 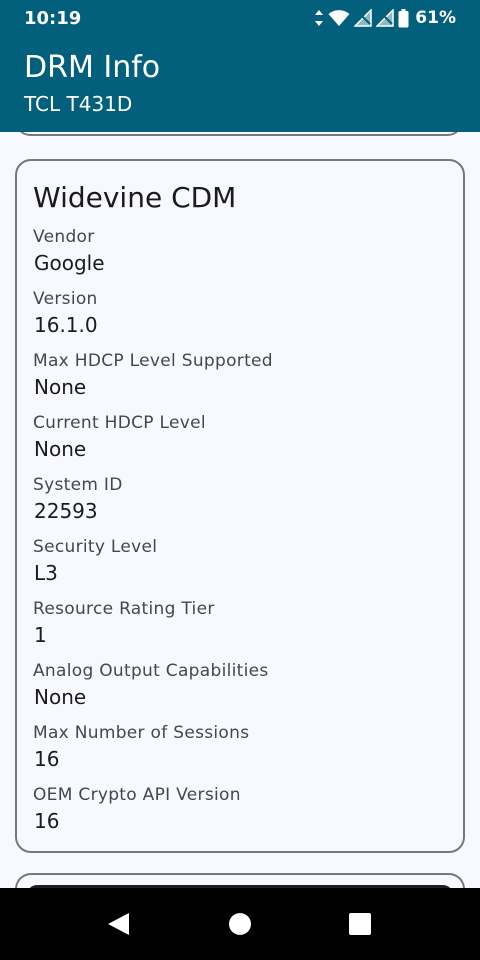 What do you see at coordinates (403, 18) in the screenshot?
I see `battery-icon` at bounding box center [403, 18].